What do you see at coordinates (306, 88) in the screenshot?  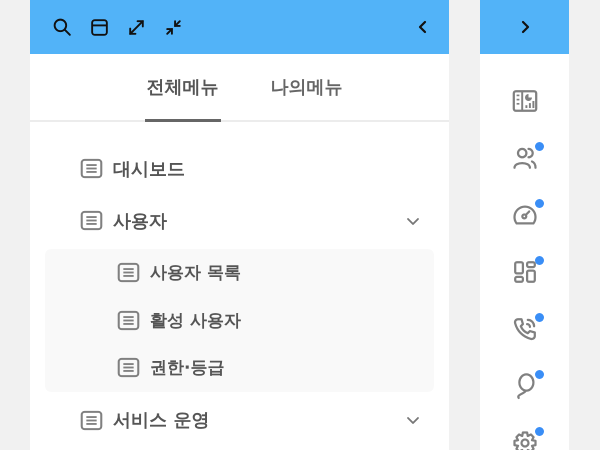 I see `menu-tab: 나의메뉴` at bounding box center [306, 88].